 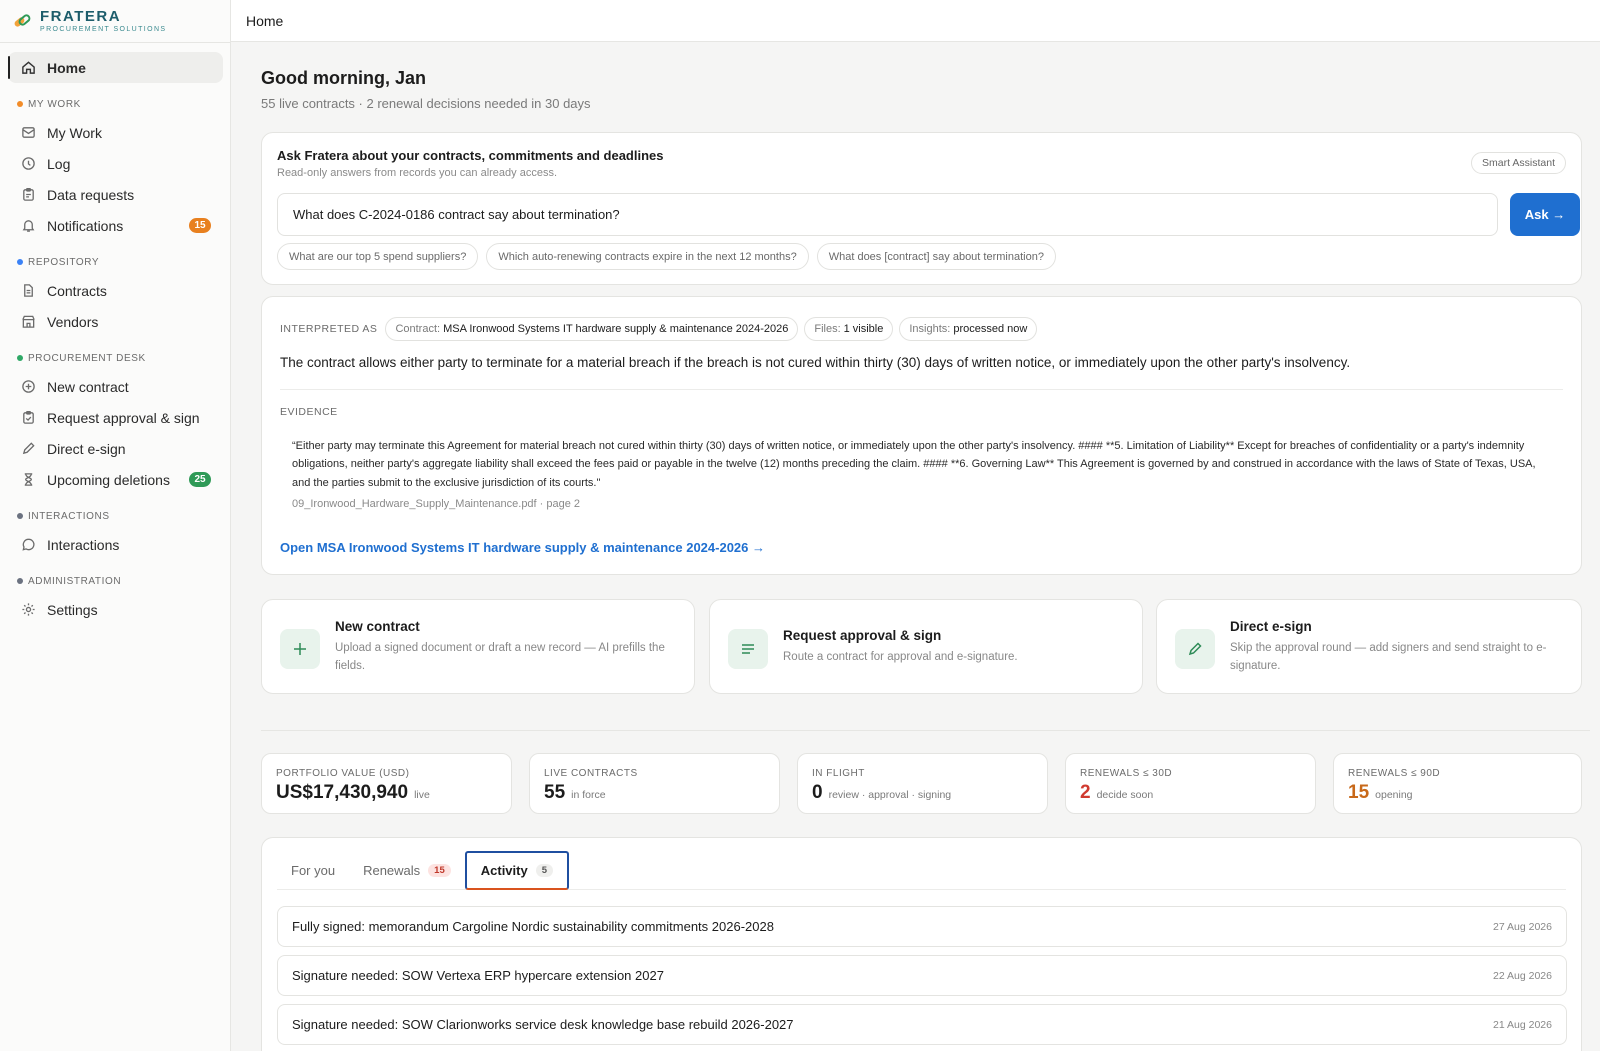 I want to click on sidebar-item-label: Contracts, so click(x=77, y=290).